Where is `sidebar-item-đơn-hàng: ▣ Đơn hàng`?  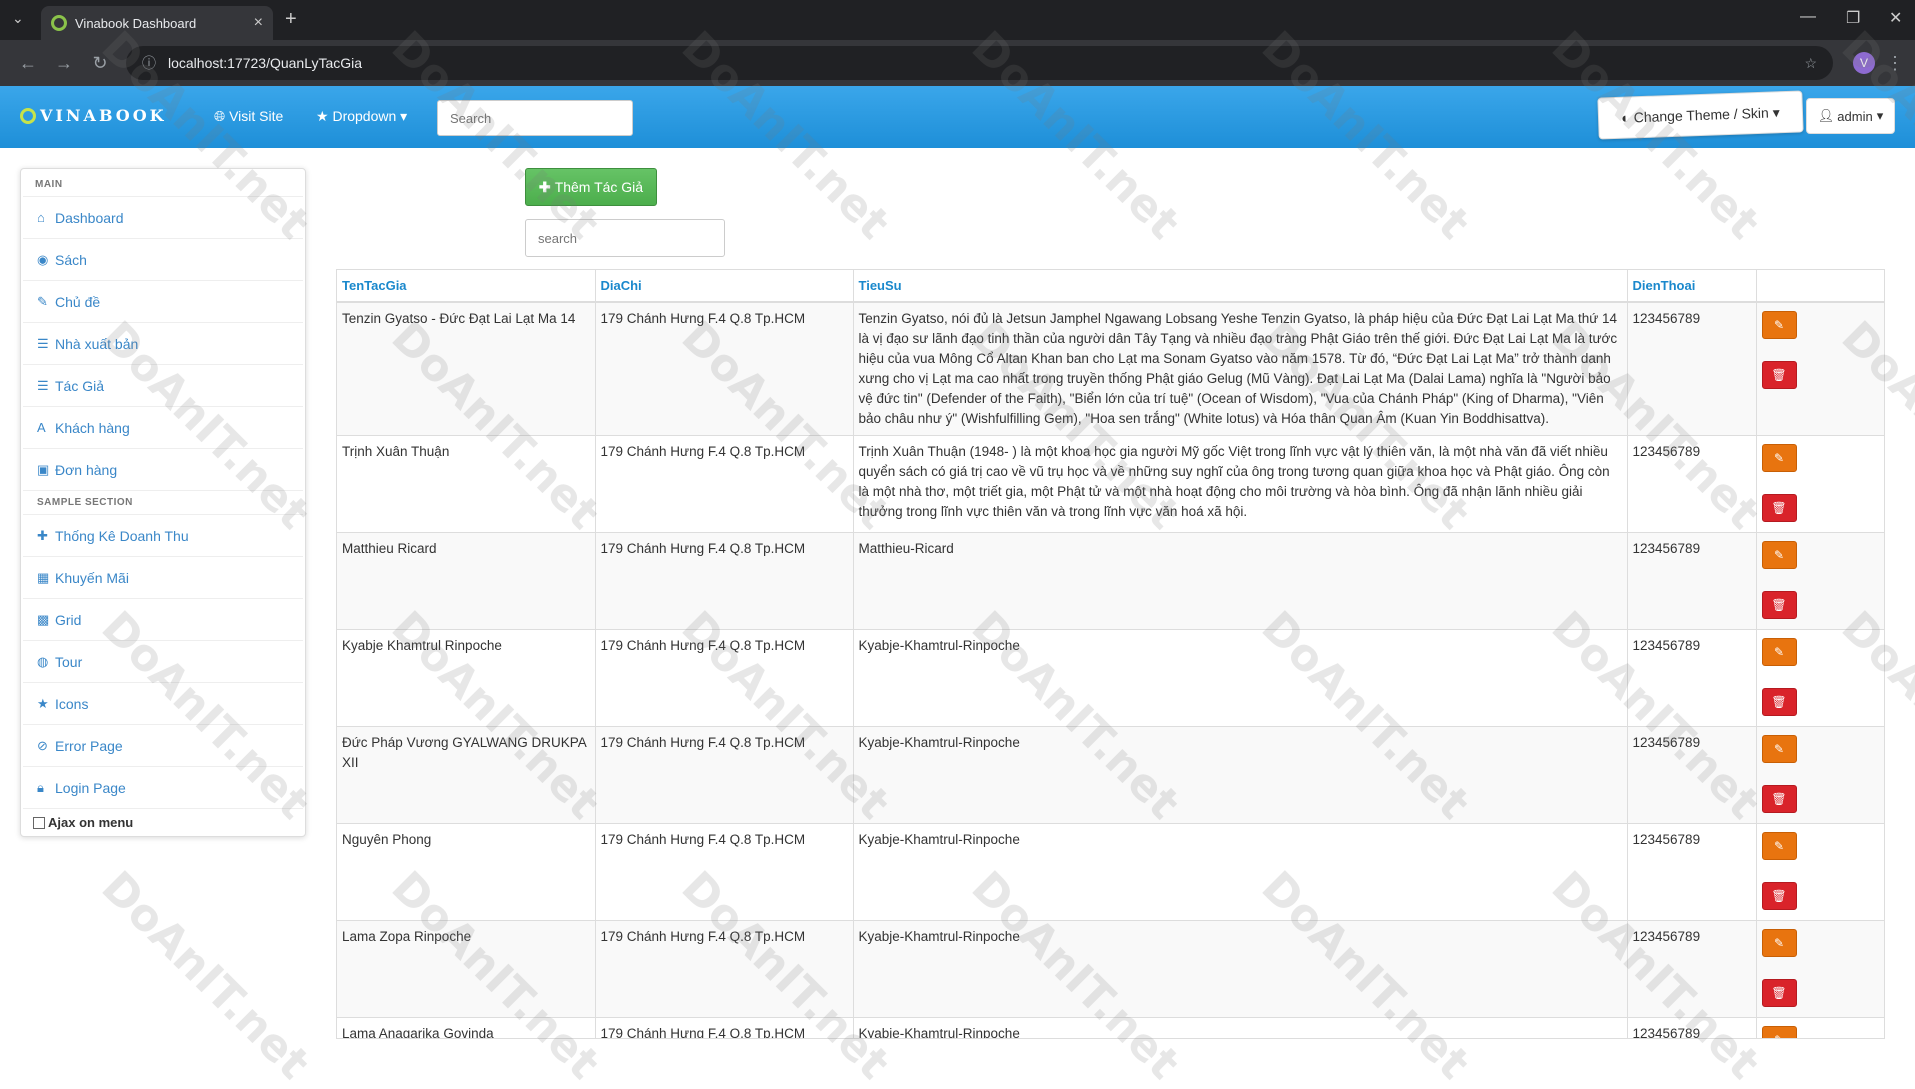
sidebar-item-đơn-hàng: ▣ Đơn hàng is located at coordinates (163, 469).